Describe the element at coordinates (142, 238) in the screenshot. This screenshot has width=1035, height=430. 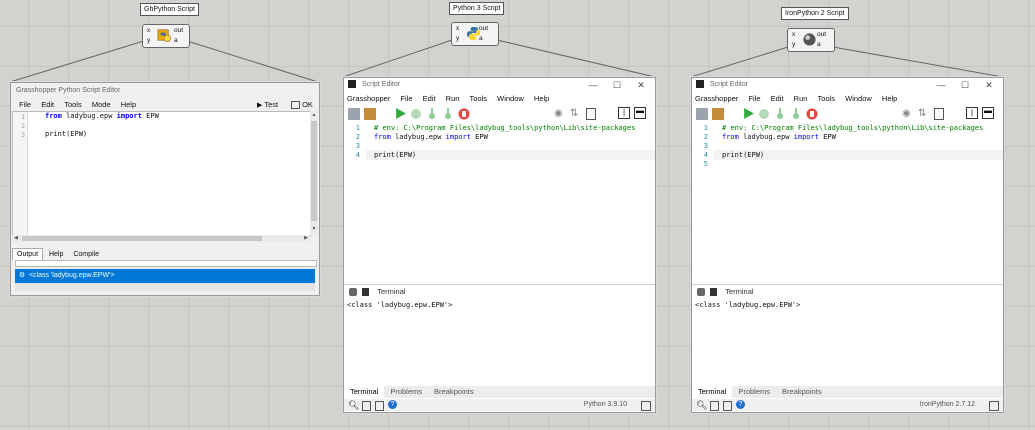
I see `hscroll-thumb` at that location.